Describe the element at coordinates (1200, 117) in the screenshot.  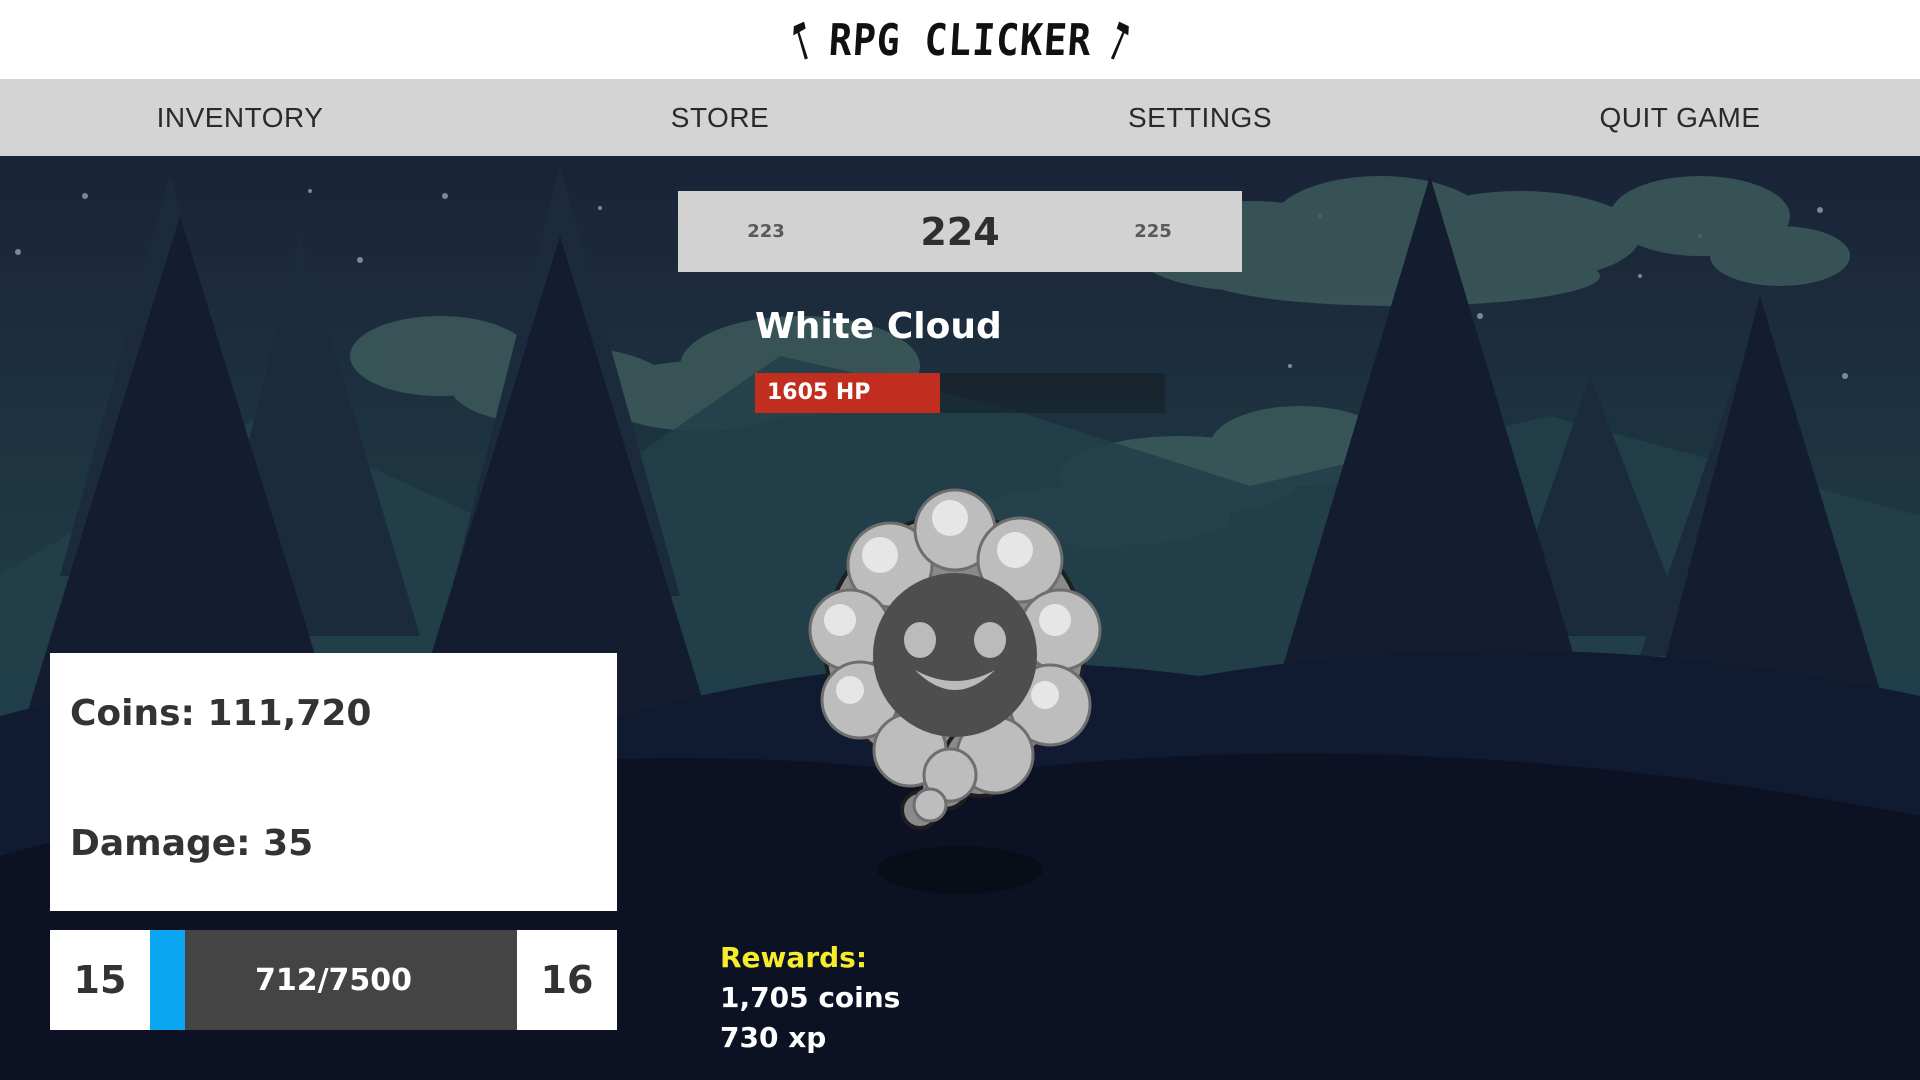
I see `nav-settings: SETTINGS` at that location.